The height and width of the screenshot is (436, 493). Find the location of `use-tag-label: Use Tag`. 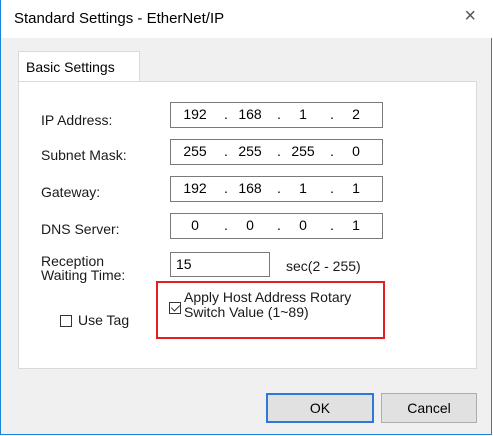

use-tag-label: Use Tag is located at coordinates (104, 320).